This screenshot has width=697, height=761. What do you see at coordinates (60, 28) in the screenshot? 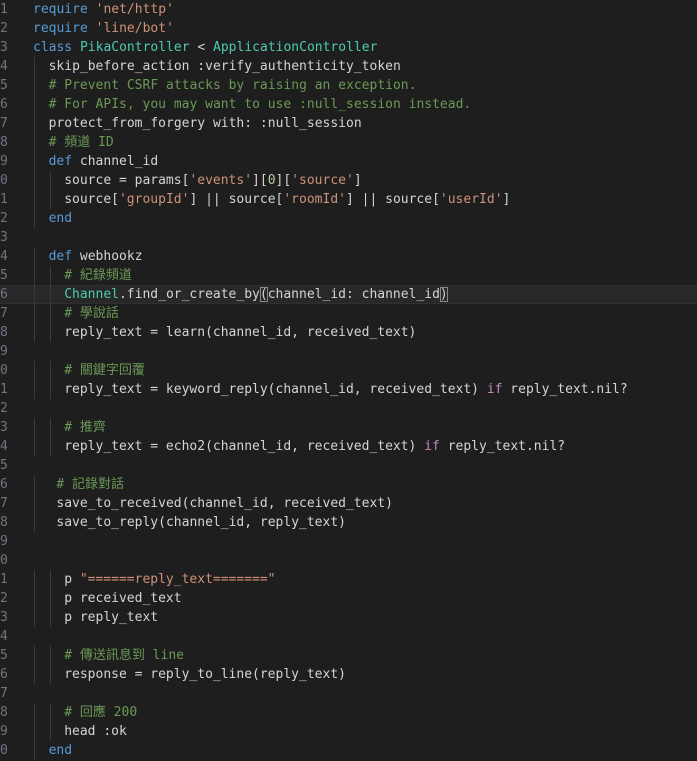
I see `code-keyword: require` at bounding box center [60, 28].